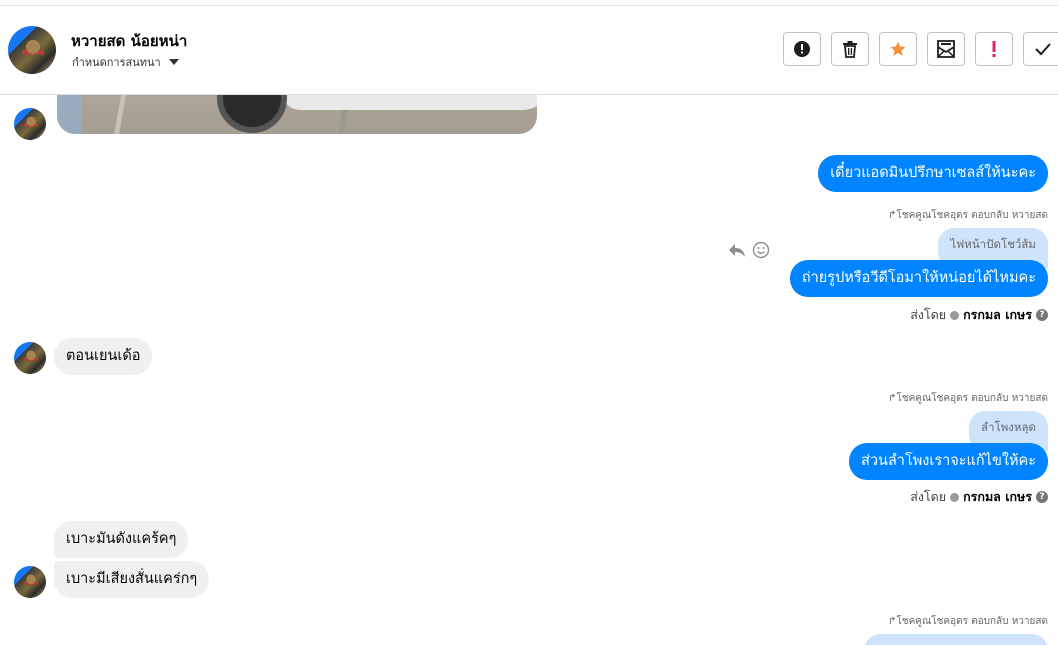 The image size is (1058, 645). Describe the element at coordinates (173, 62) in the screenshot. I see `caret-down-icon` at that location.